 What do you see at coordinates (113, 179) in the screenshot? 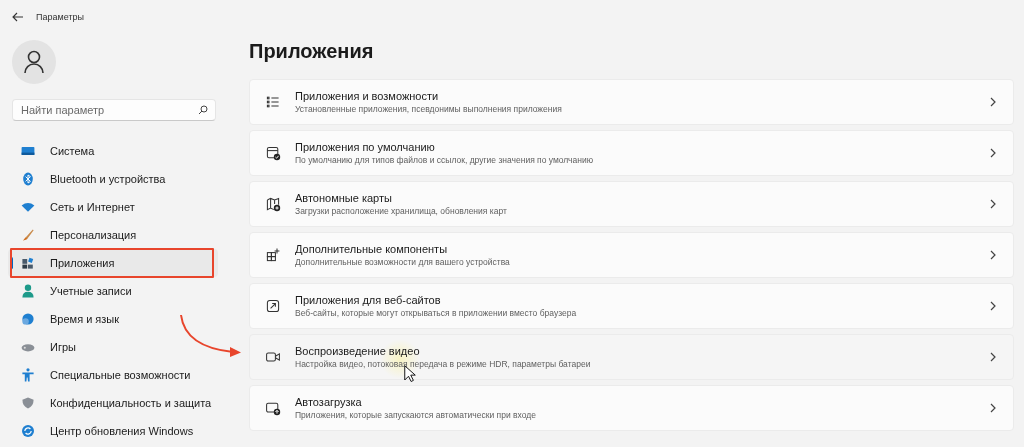
I see `nav-item: Bluetooth и устройства` at bounding box center [113, 179].